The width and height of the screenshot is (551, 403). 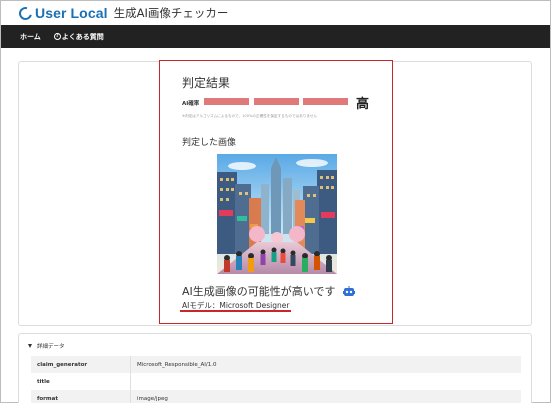 What do you see at coordinates (57, 36) in the screenshot?
I see `question-icon: ?` at bounding box center [57, 36].